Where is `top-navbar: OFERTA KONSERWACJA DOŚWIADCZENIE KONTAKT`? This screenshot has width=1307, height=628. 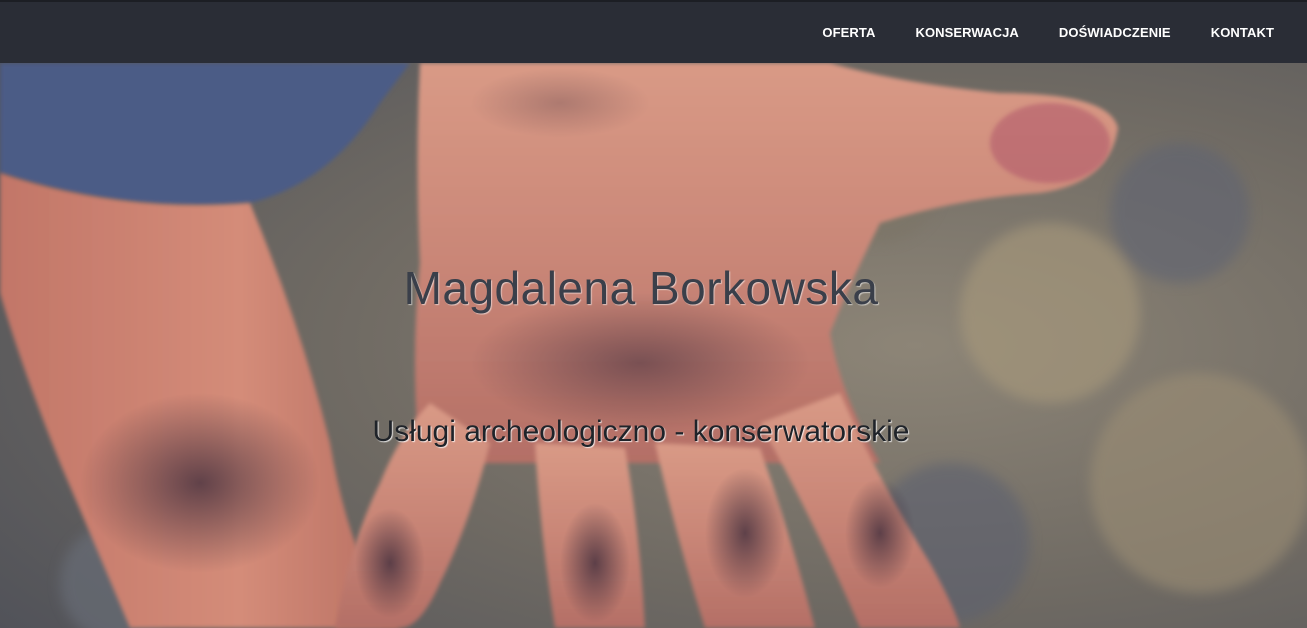 top-navbar: OFERTA KONSERWACJA DOŚWIADCZENIE KONTAKT is located at coordinates (653, 31).